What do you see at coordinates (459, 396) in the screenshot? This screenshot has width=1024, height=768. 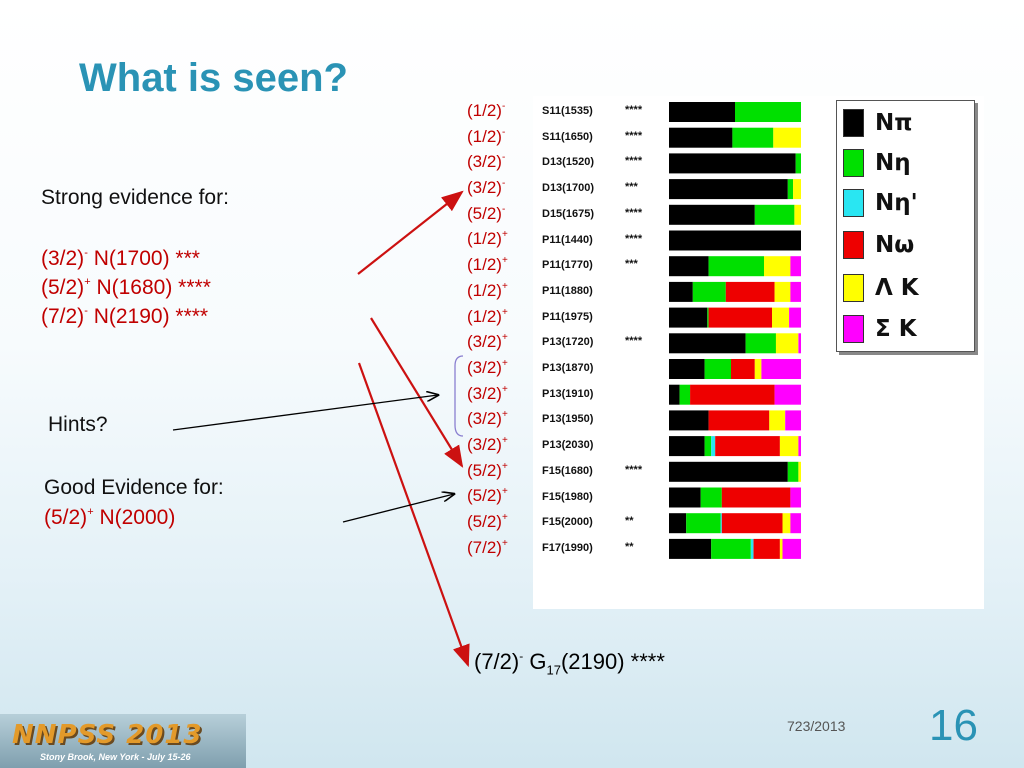 I see `p13-bracket` at bounding box center [459, 396].